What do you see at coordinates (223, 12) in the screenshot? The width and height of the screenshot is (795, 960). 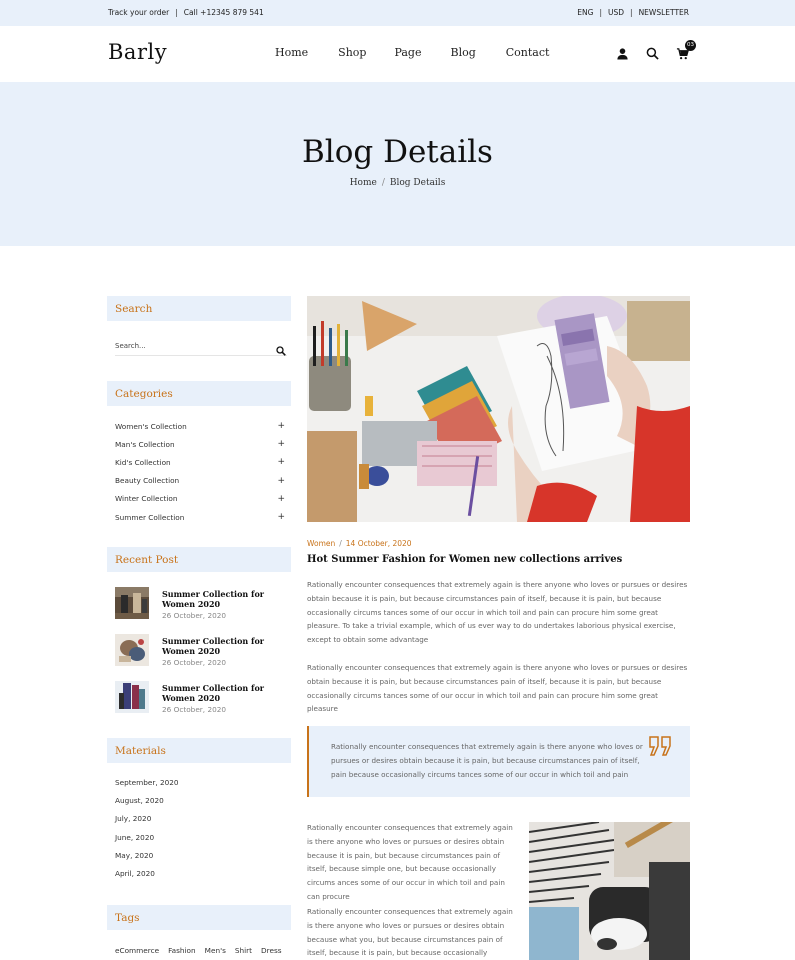 I see `call-text: Call +12345 879 541` at bounding box center [223, 12].